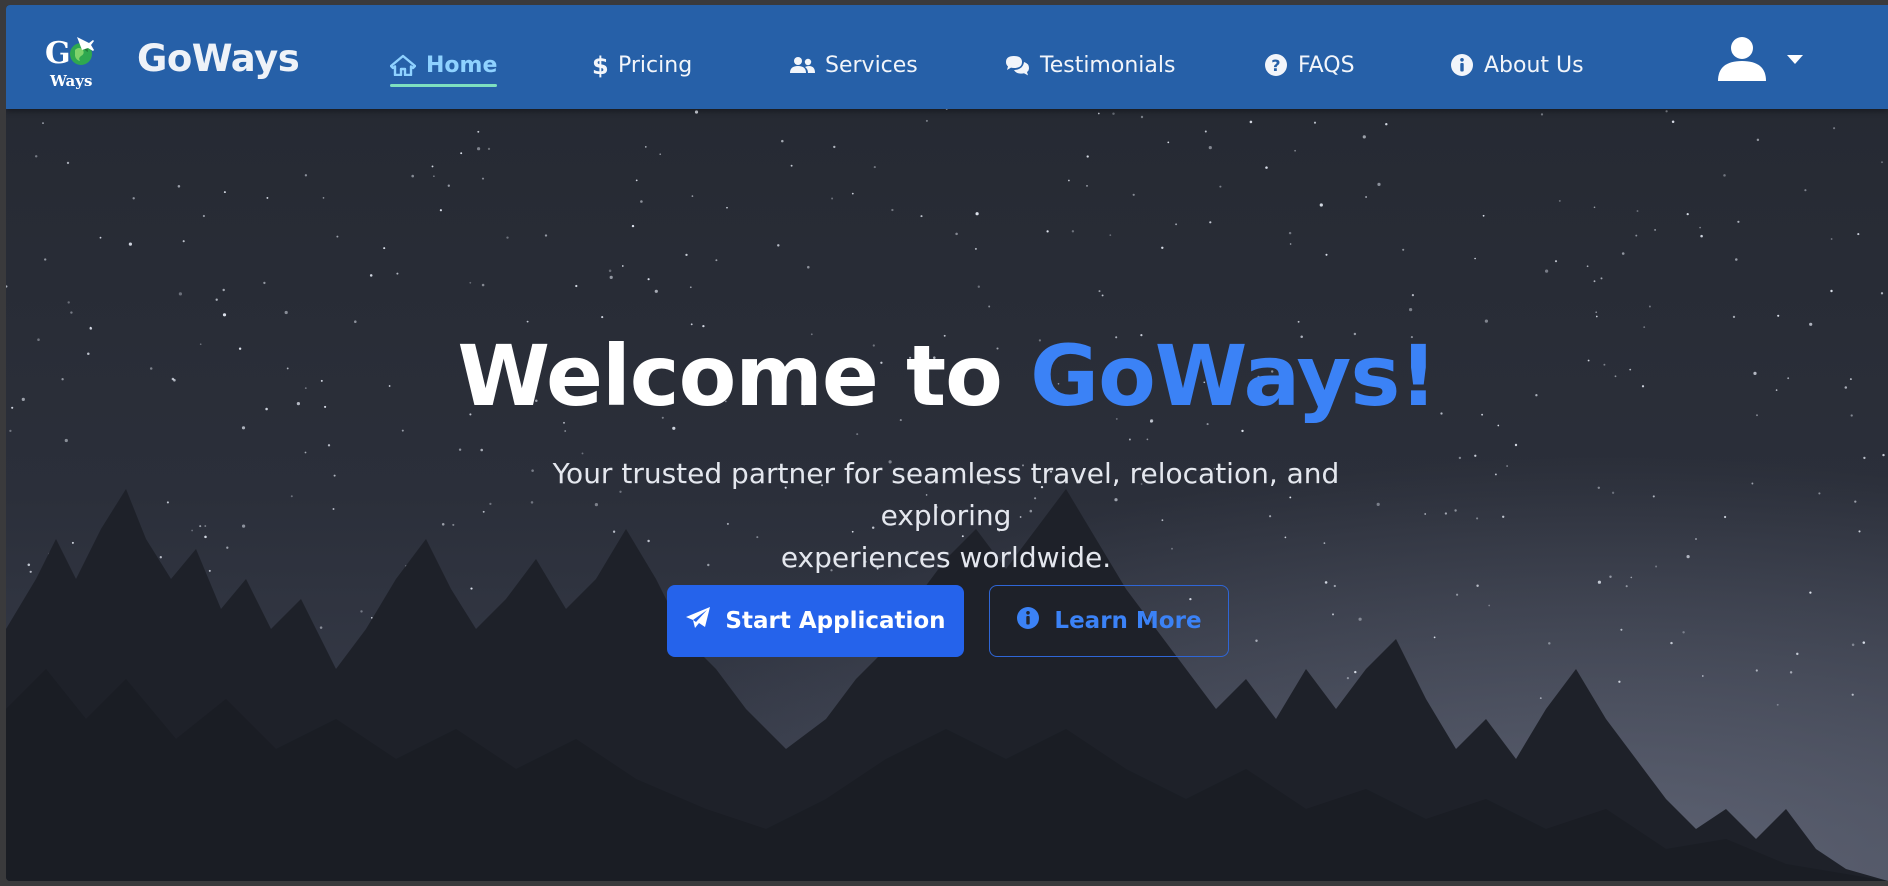 The image size is (1888, 886). What do you see at coordinates (1309, 65) in the screenshot?
I see `nav-item-faqs: ? FAQS` at bounding box center [1309, 65].